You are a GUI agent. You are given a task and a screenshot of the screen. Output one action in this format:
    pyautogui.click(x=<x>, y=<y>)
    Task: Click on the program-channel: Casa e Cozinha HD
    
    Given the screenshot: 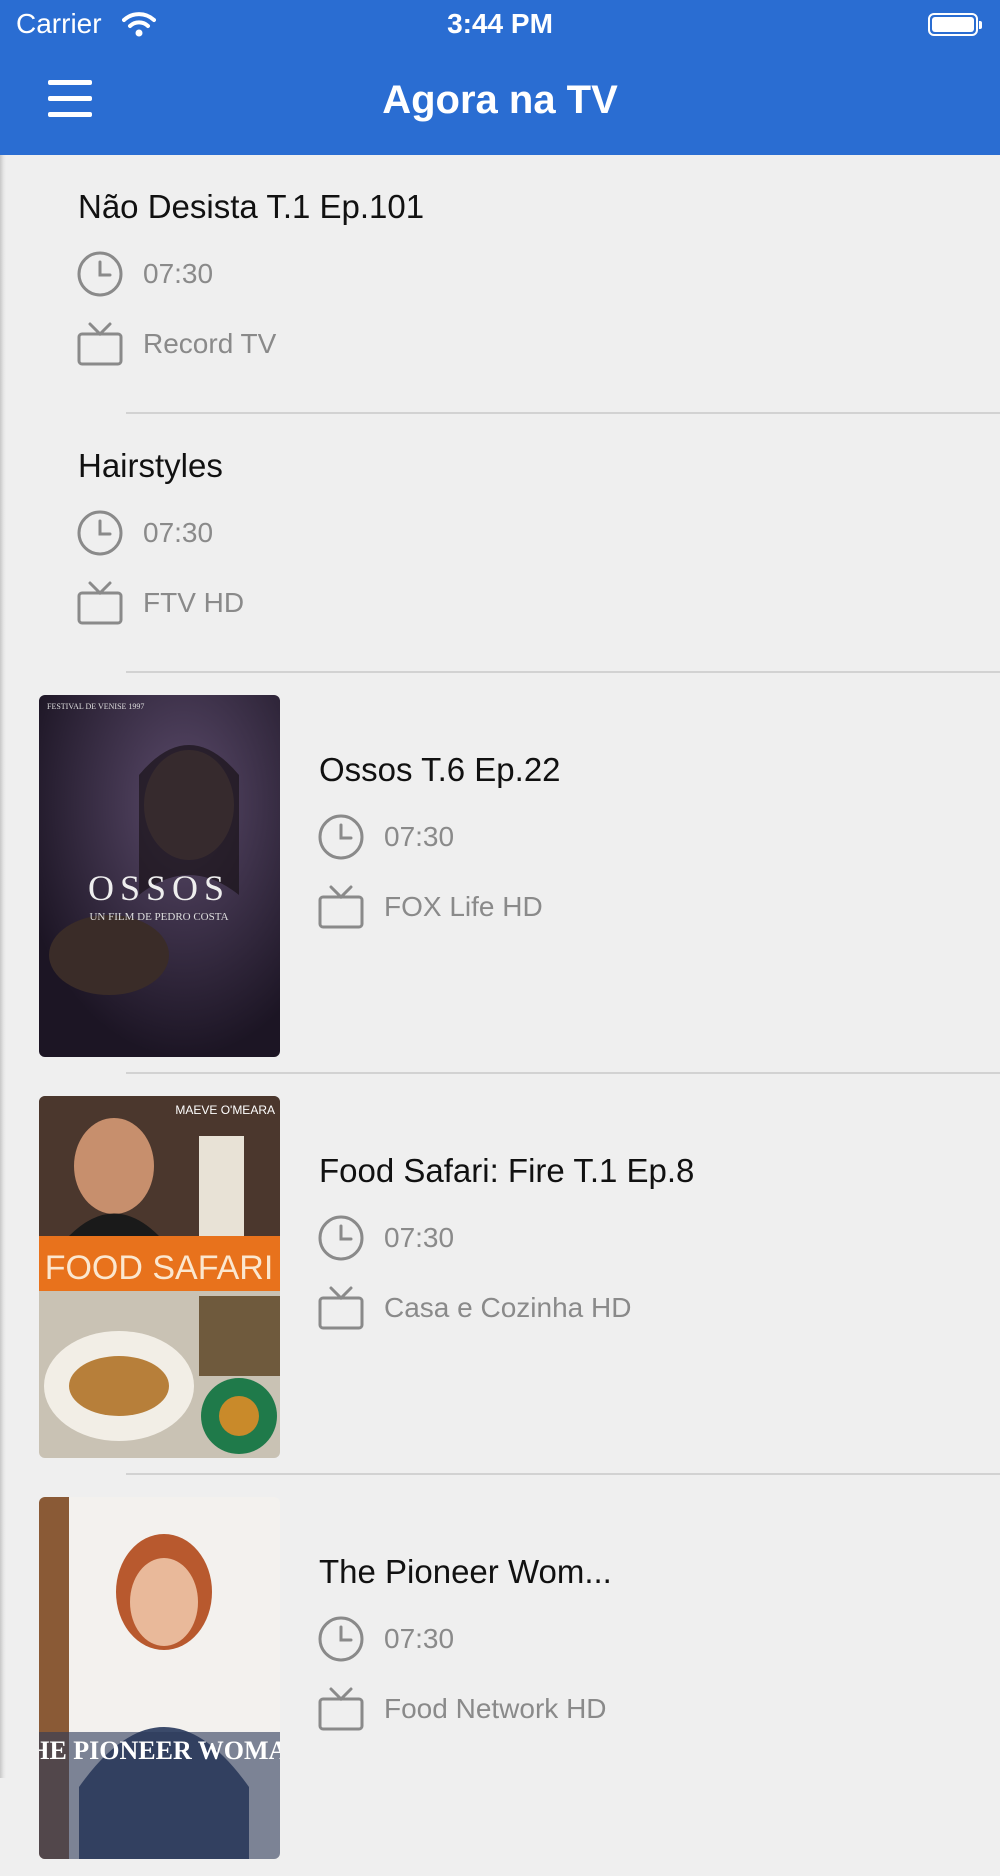 What is the action you would take?
    pyautogui.click(x=508, y=1307)
    